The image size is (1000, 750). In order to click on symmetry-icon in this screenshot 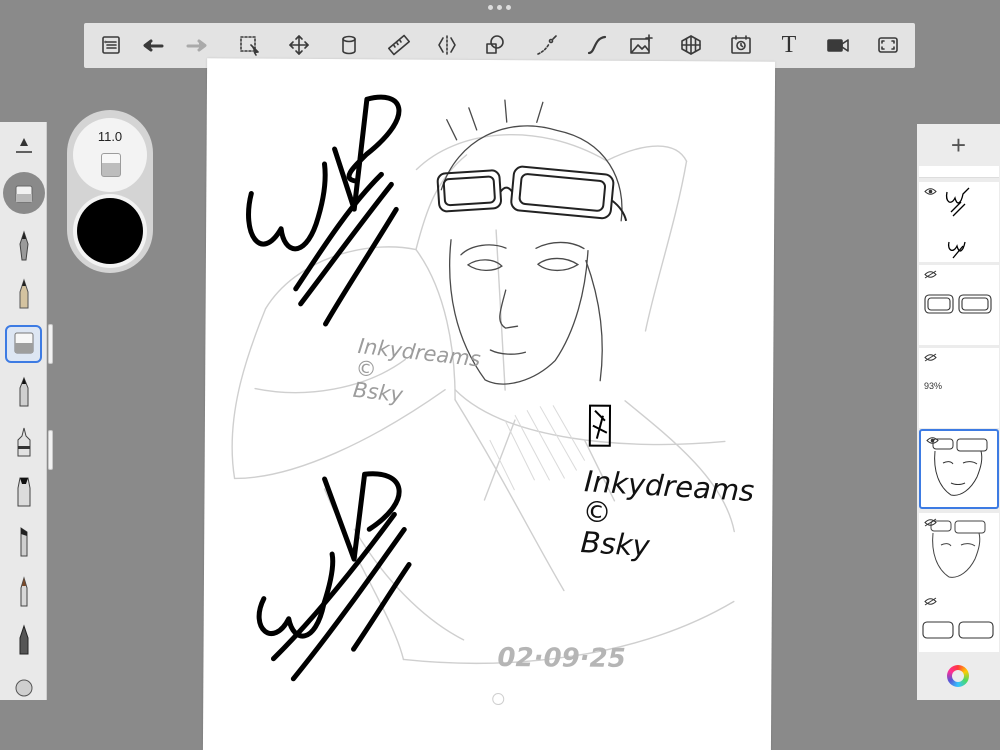, I will do `click(447, 45)`.